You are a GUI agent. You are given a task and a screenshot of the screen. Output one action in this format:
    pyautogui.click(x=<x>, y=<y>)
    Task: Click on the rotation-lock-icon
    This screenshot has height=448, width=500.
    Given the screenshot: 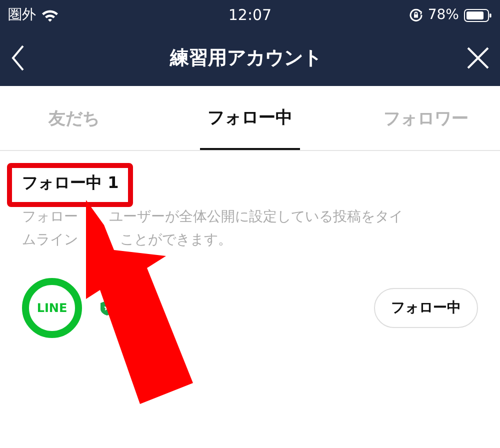 What is the action you would take?
    pyautogui.click(x=415, y=15)
    